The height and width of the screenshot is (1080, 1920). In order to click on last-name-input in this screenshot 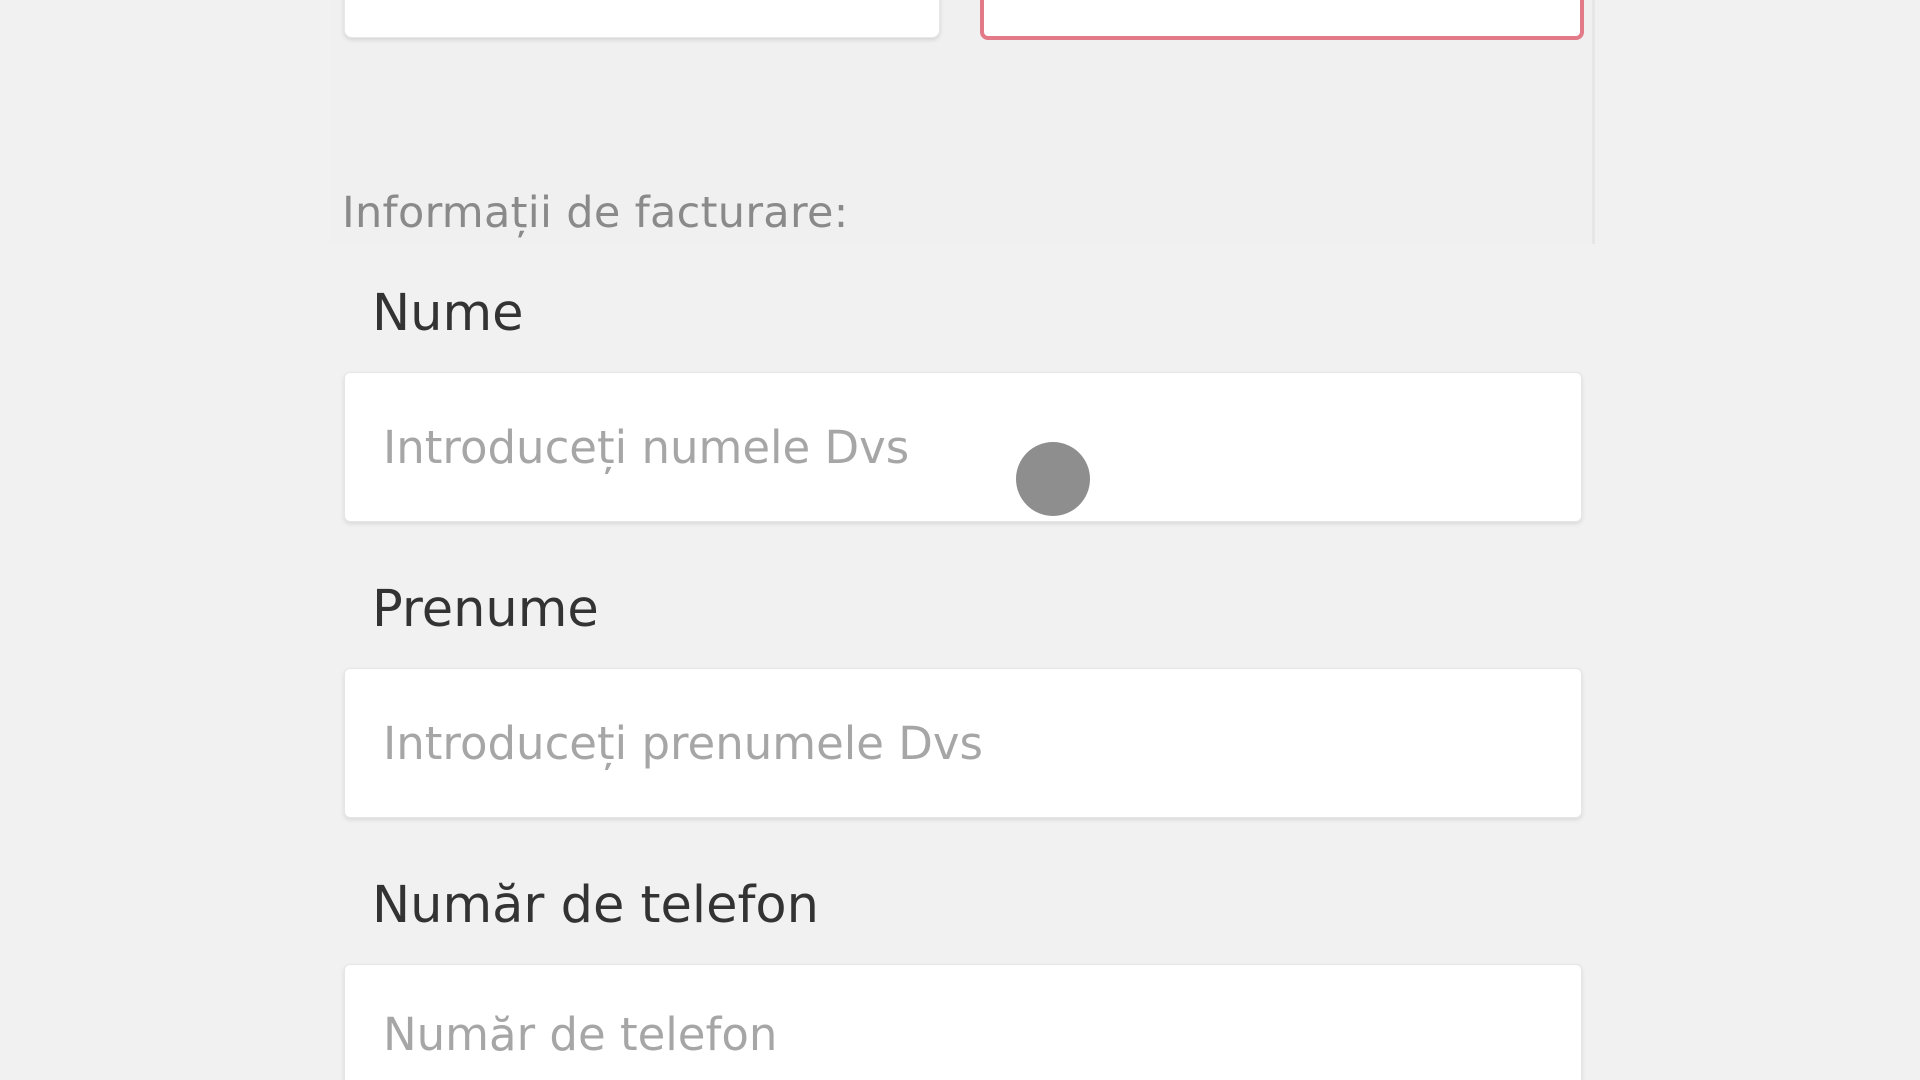, I will do `click(963, 447)`.